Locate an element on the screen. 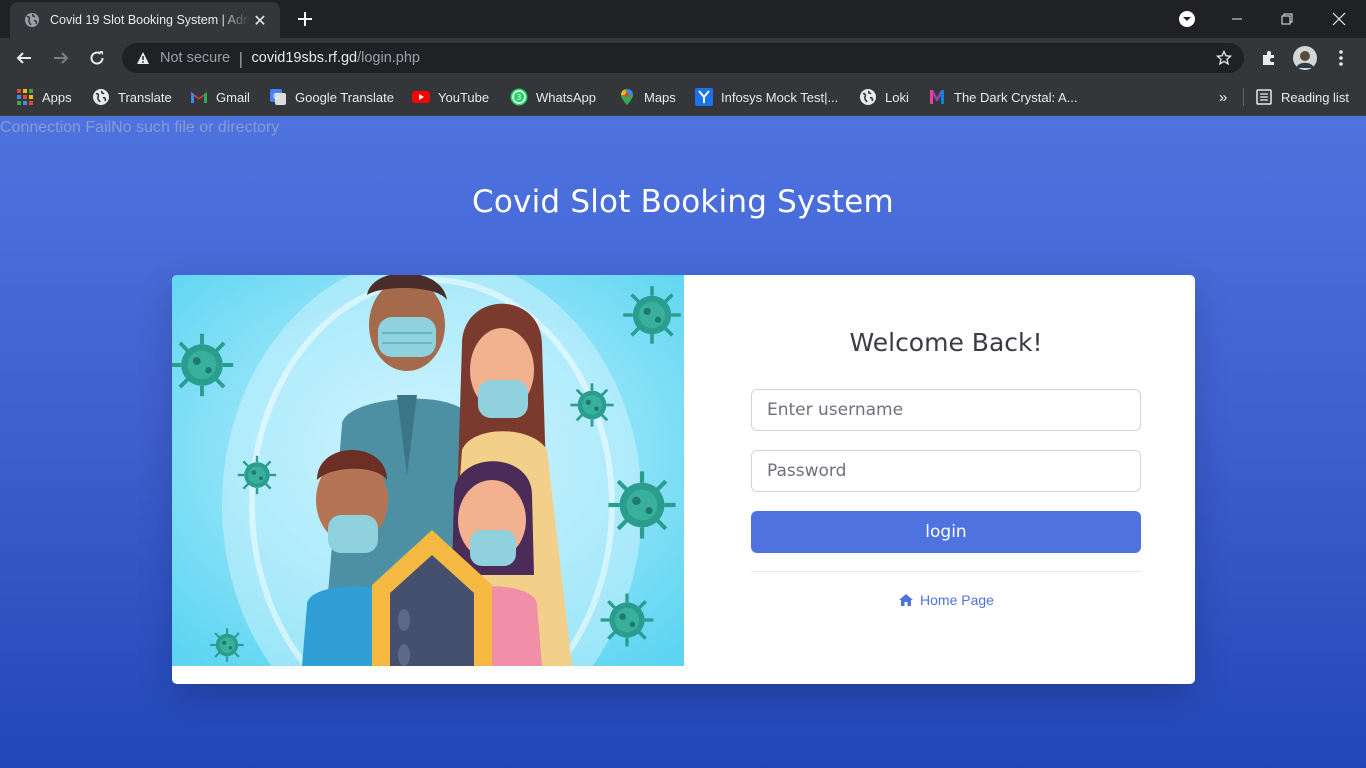 Image resolution: width=1366 pixels, height=768 pixels. new-tab-icon is located at coordinates (305, 19).